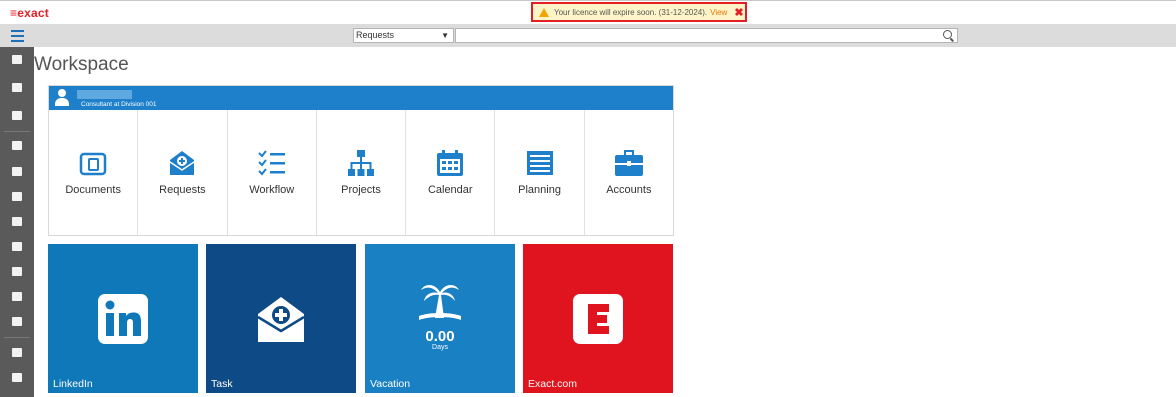  I want to click on tile-linkedin: LinkedIn, so click(123, 318).